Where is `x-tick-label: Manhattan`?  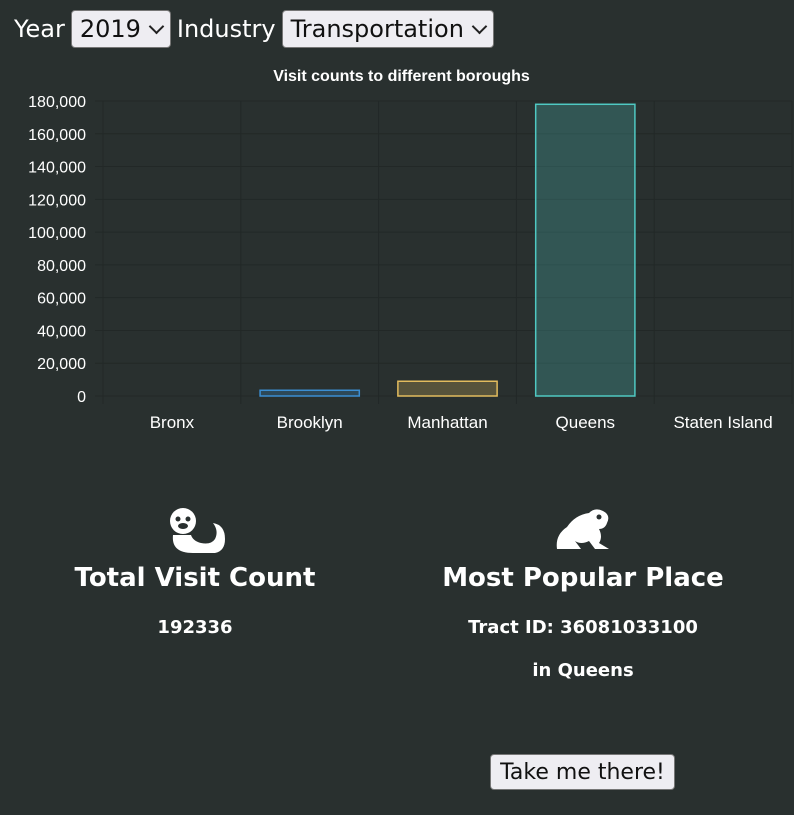 x-tick-label: Manhattan is located at coordinates (447, 422).